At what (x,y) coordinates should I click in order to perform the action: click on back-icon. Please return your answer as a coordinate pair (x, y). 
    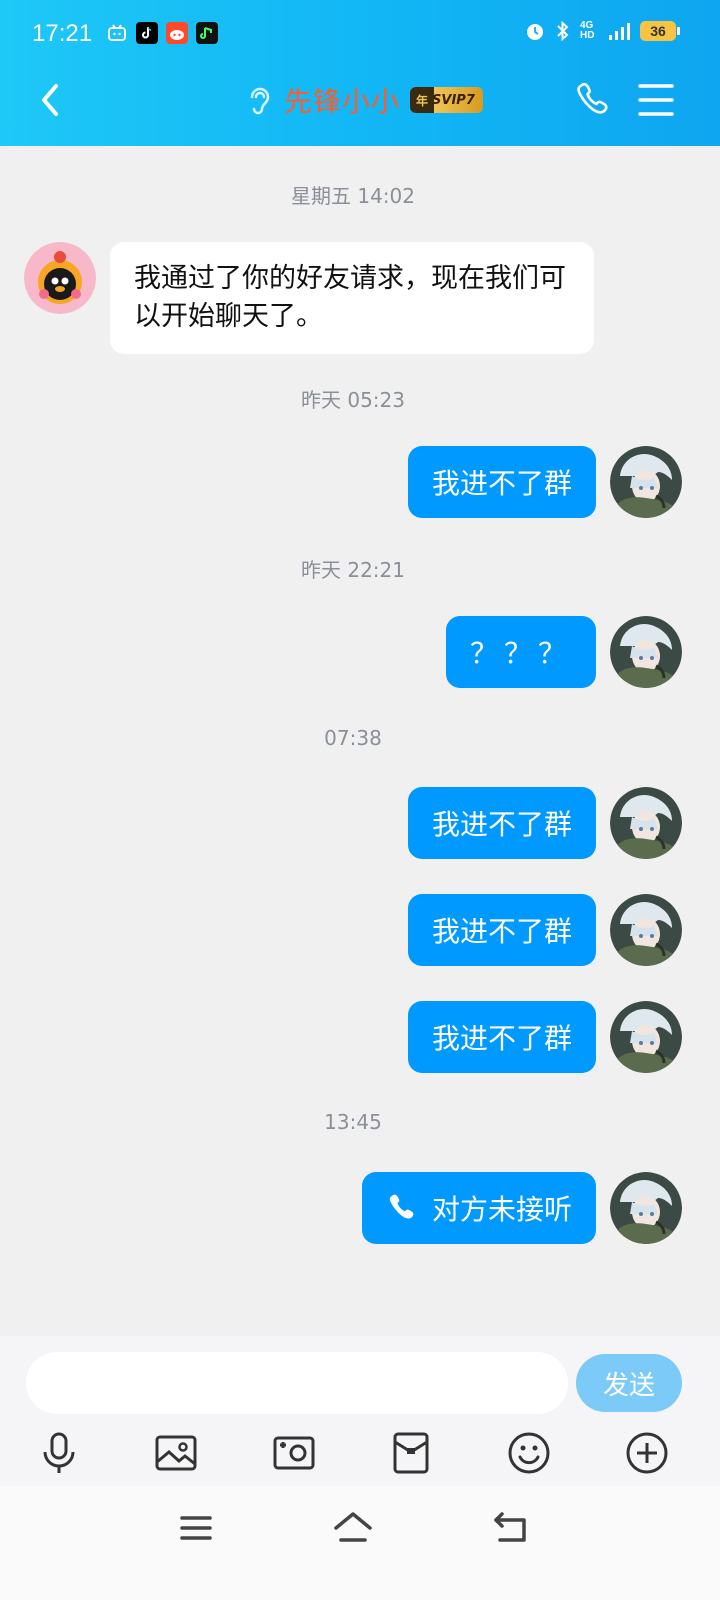
    Looking at the image, I should click on (51, 100).